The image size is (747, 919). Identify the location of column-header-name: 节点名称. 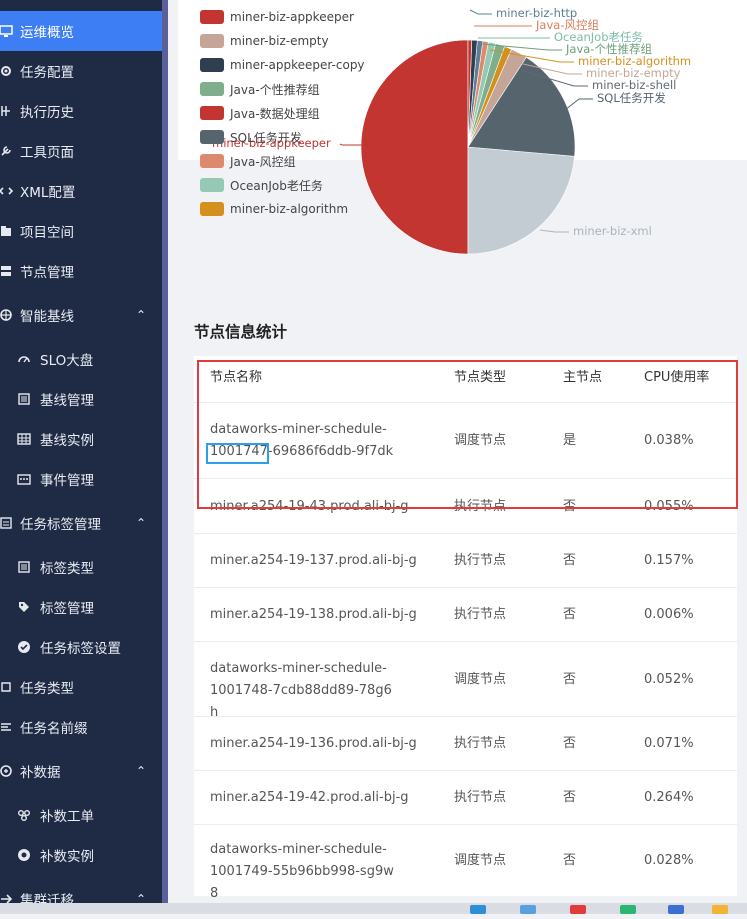
(236, 377).